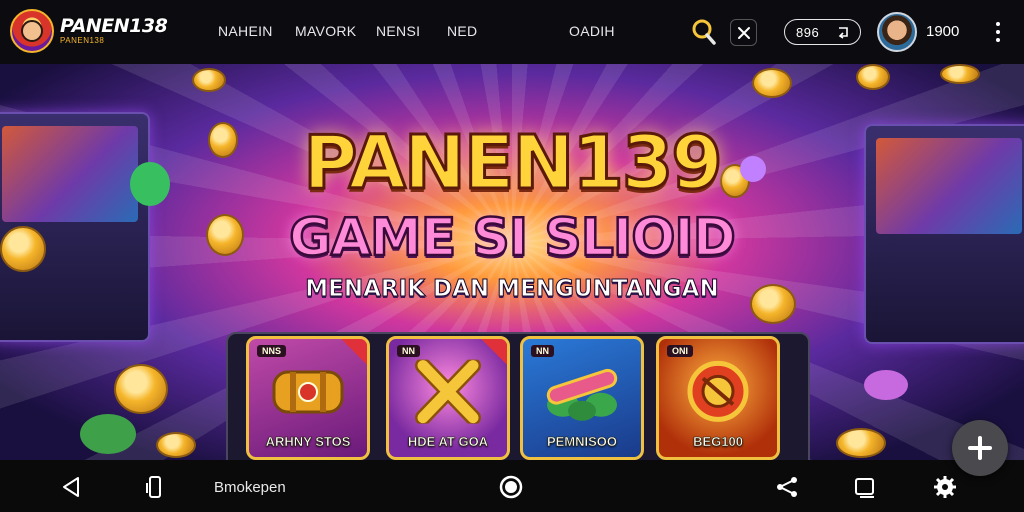  Describe the element at coordinates (462, 31) in the screenshot. I see `nav-item-4: NED` at that location.